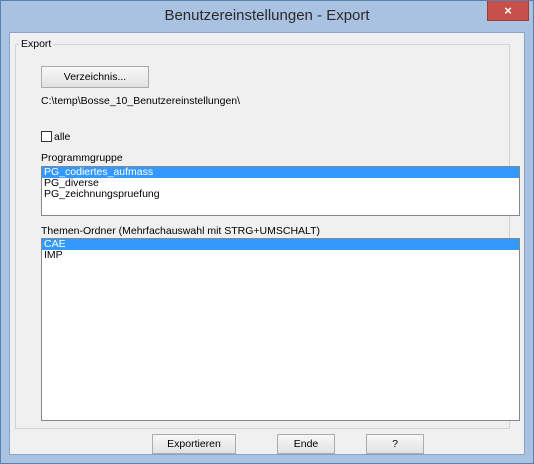 Image resolution: width=534 pixels, height=464 pixels. Describe the element at coordinates (280, 194) in the screenshot. I see `list-item: PG_zeichnungspruefung` at that location.